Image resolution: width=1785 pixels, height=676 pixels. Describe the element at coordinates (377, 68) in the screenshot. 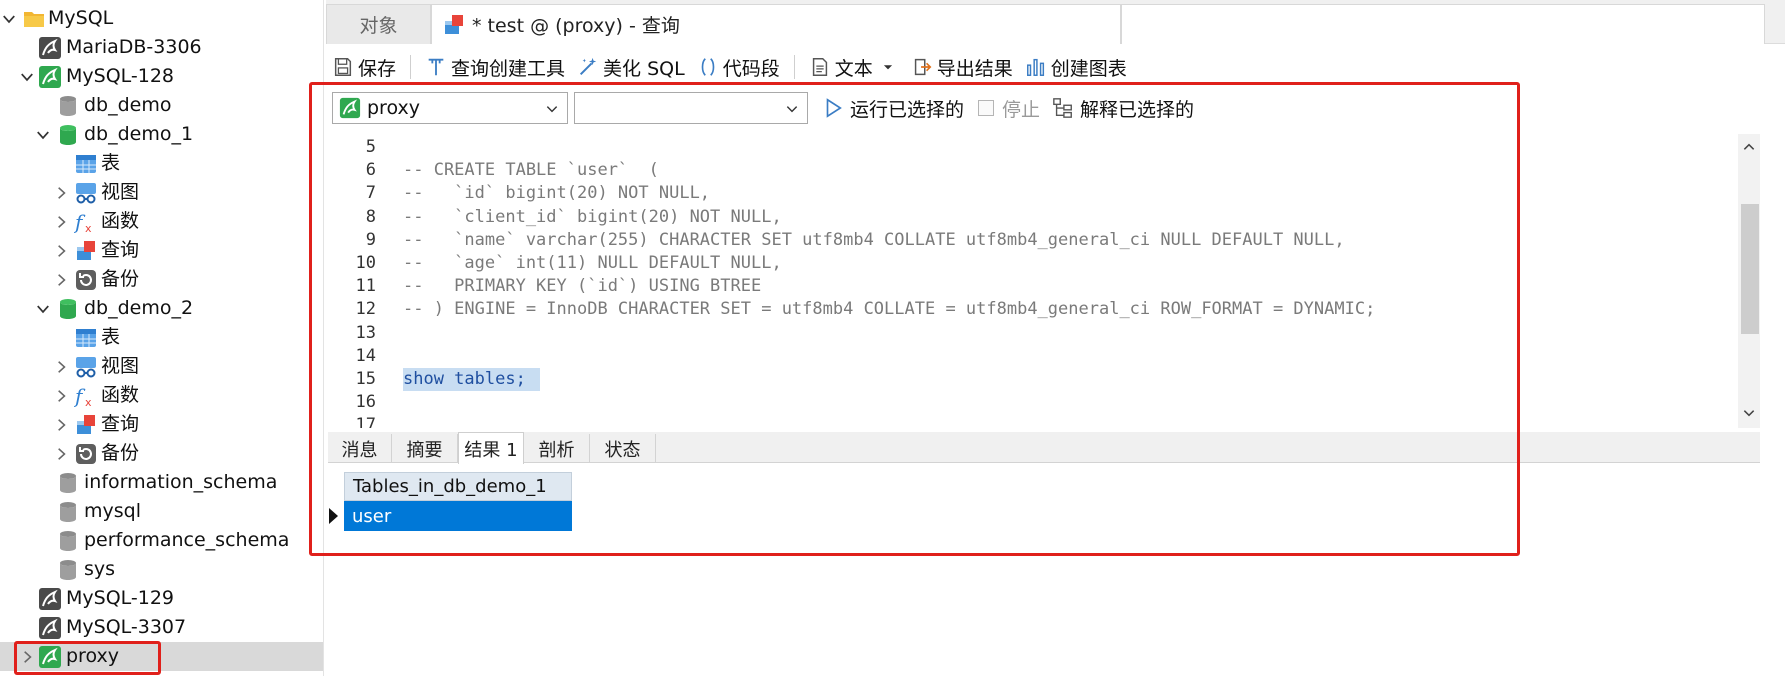

I see `save-button-label: 保存` at that location.